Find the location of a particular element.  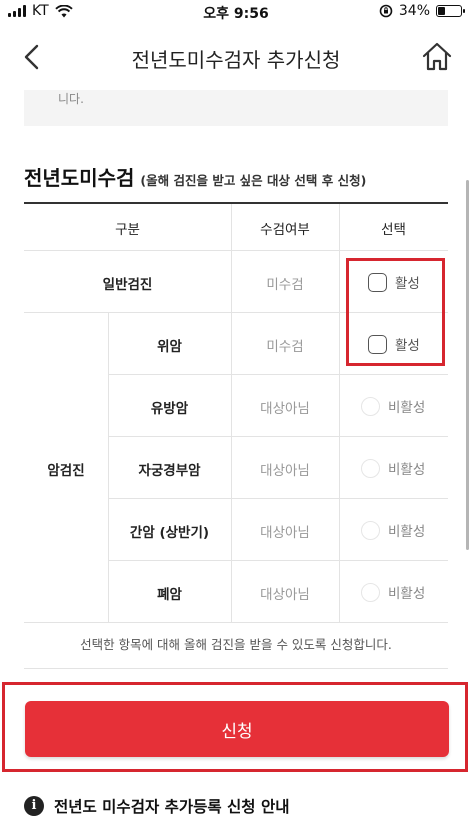

rotation-lock-icon is located at coordinates (386, 11).